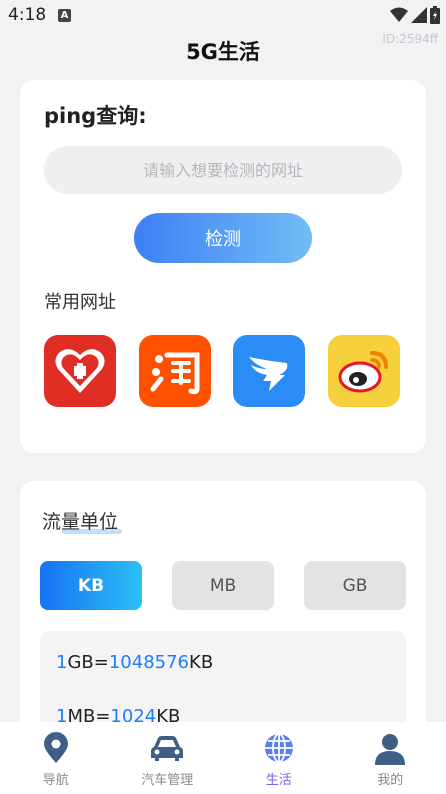 The width and height of the screenshot is (446, 794). What do you see at coordinates (419, 15) in the screenshot?
I see `signal-icon` at bounding box center [419, 15].